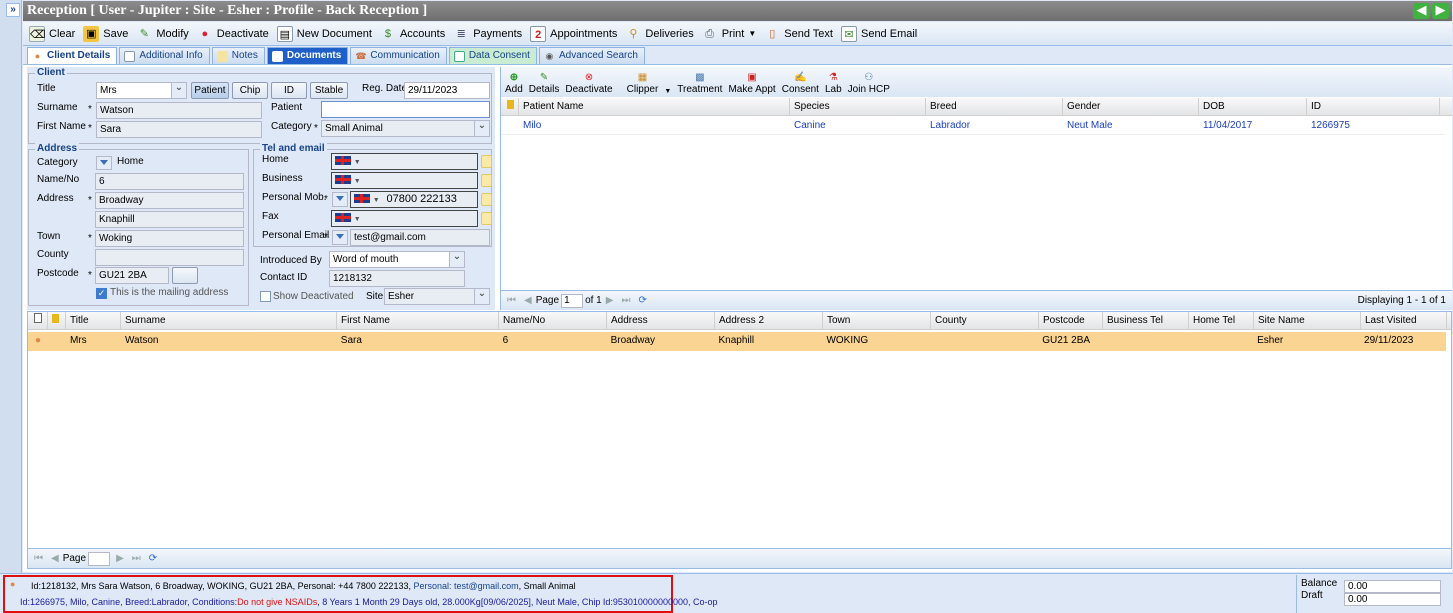 This screenshot has height=613, width=1453. I want to click on accounts-button: $ Accounts, so click(412, 34).